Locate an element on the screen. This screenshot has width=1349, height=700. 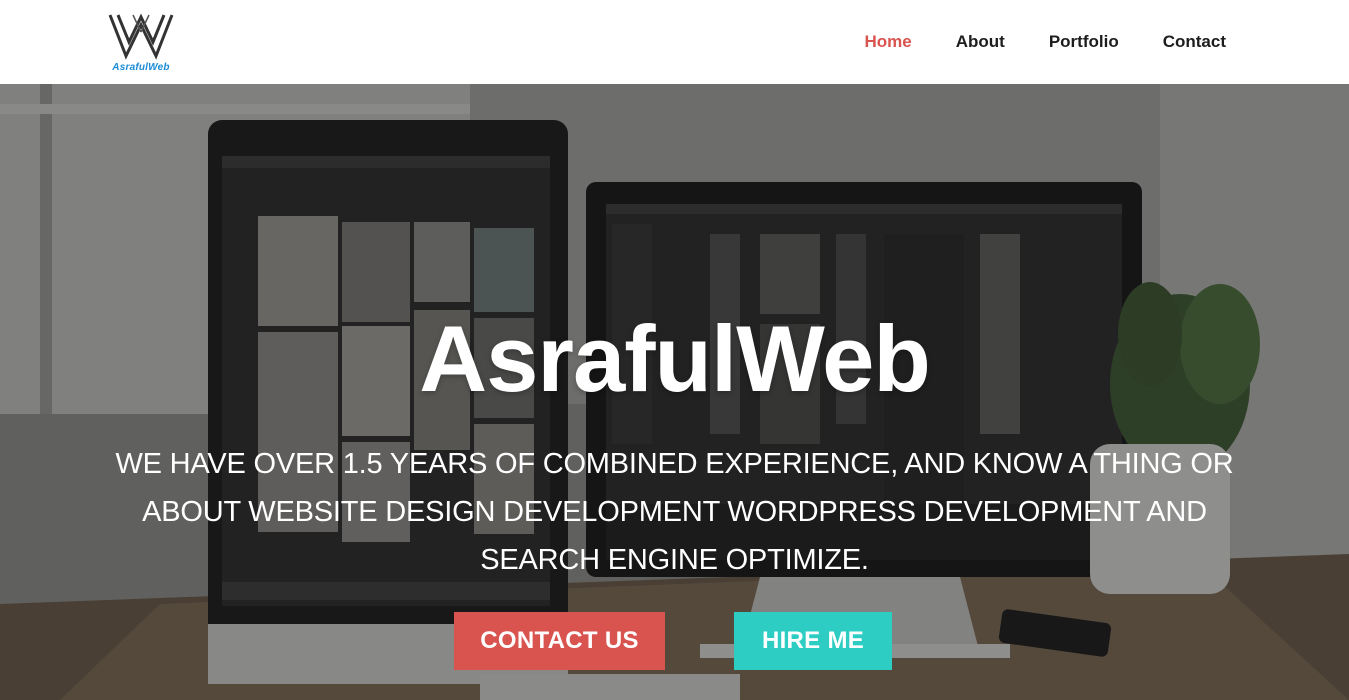
w-monogram-icon is located at coordinates (141, 36).